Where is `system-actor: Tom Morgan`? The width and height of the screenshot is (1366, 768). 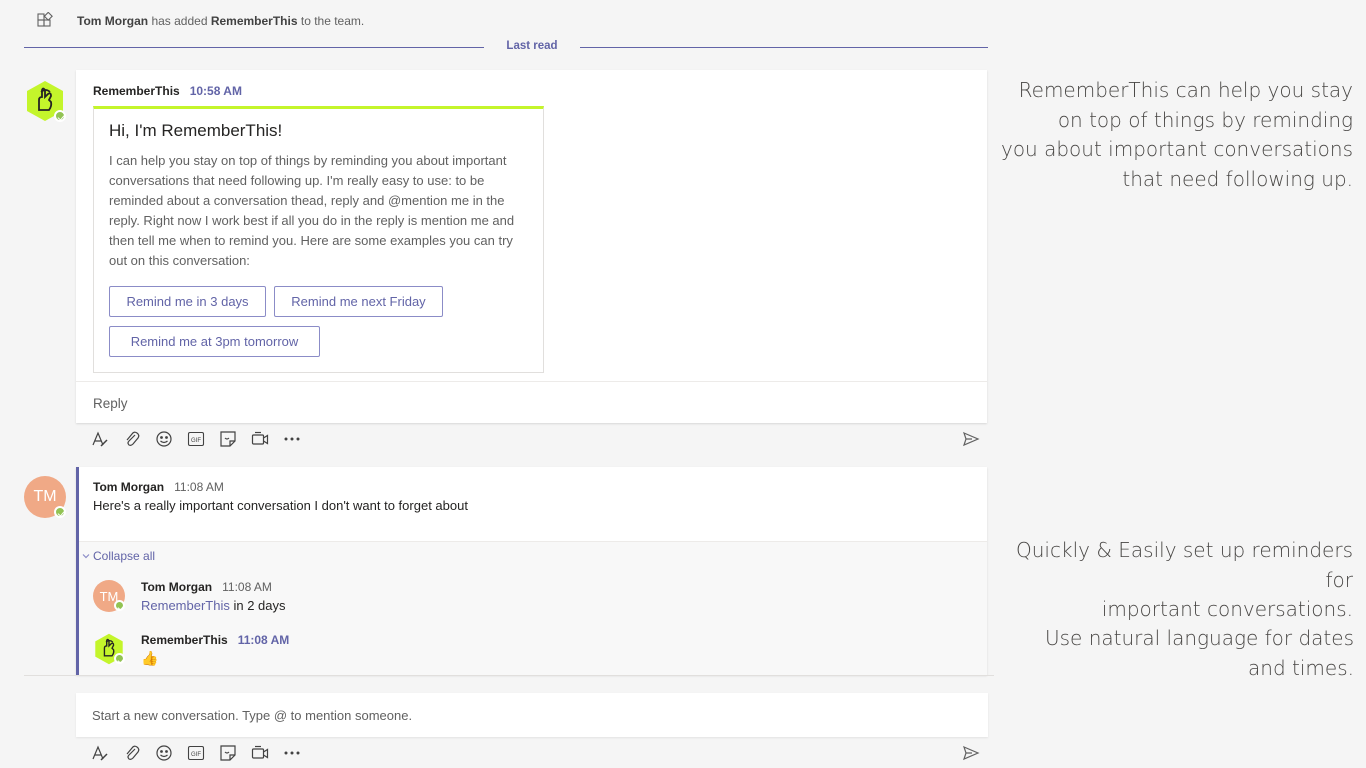
system-actor: Tom Morgan is located at coordinates (113, 21).